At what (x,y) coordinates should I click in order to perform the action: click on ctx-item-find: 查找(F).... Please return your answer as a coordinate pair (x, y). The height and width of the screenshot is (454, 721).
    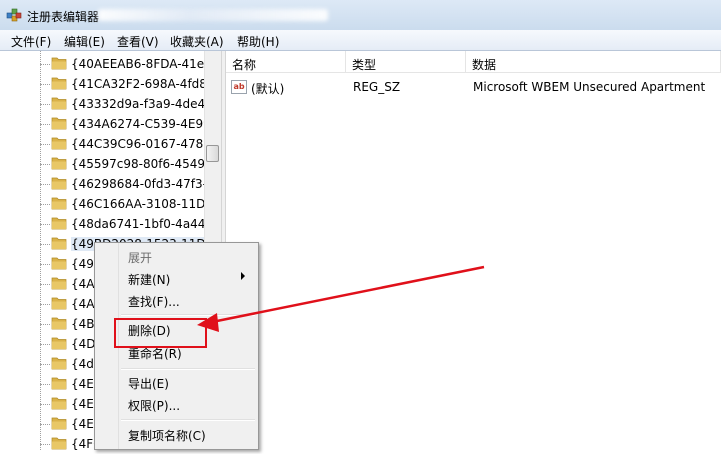
    Looking at the image, I should click on (154, 301).